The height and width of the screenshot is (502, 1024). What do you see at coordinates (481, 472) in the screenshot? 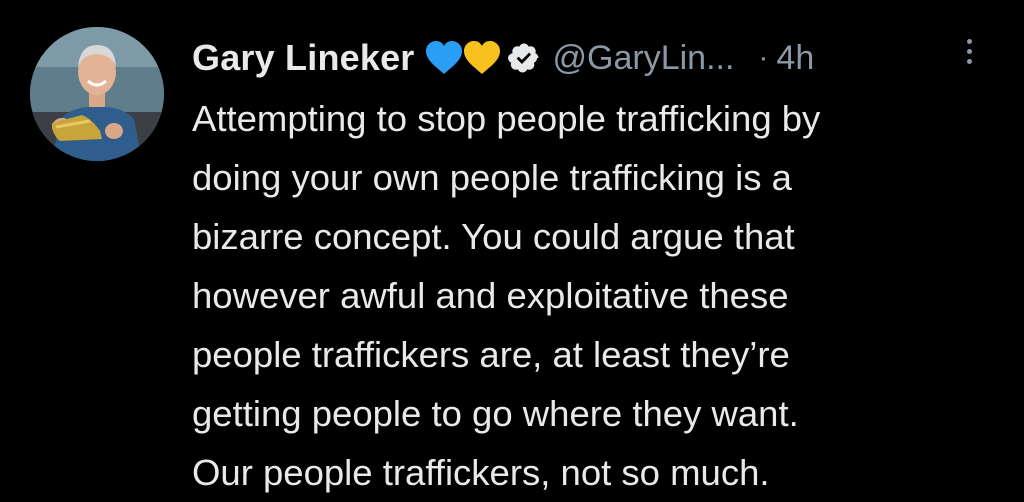
I see `tweet-text-line: Our people traffickers, not so much.` at bounding box center [481, 472].